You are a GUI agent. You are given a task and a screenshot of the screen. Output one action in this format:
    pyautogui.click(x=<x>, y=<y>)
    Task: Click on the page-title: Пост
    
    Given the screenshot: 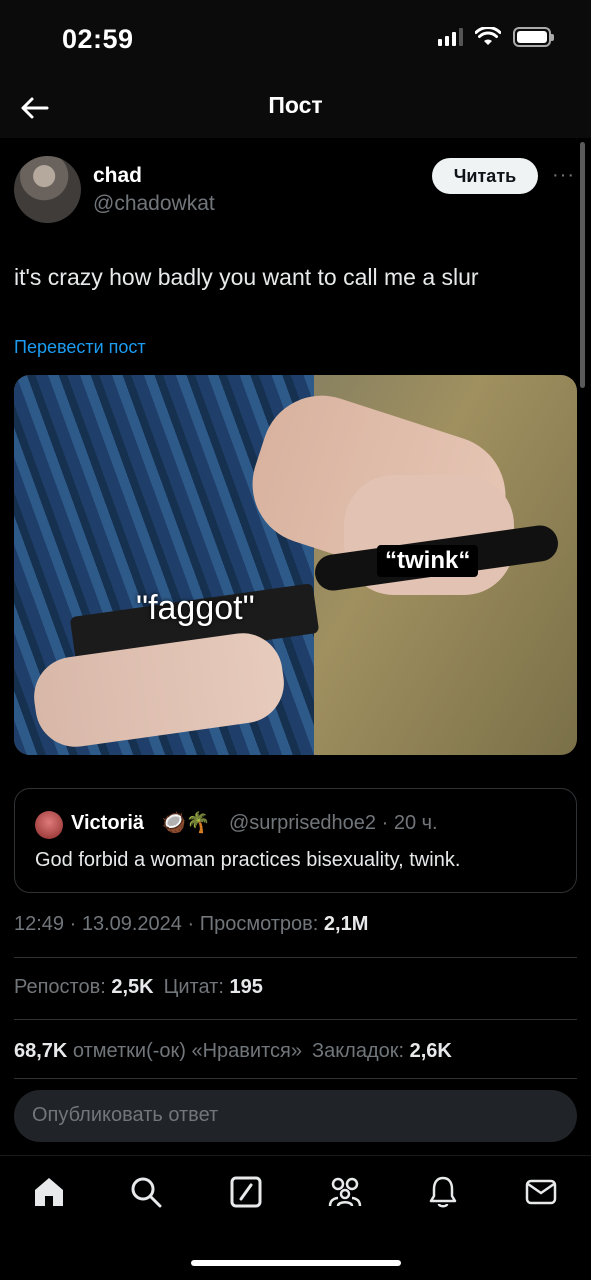 What is the action you would take?
    pyautogui.click(x=295, y=105)
    